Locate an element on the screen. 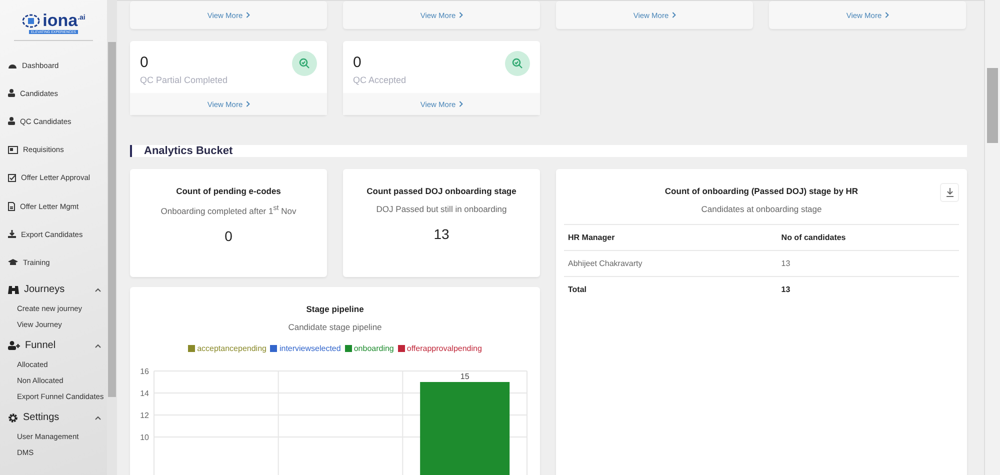 Image resolution: width=1000 pixels, height=475 pixels. card-subtitle: DOJ Passed but still in onboarding is located at coordinates (441, 209).